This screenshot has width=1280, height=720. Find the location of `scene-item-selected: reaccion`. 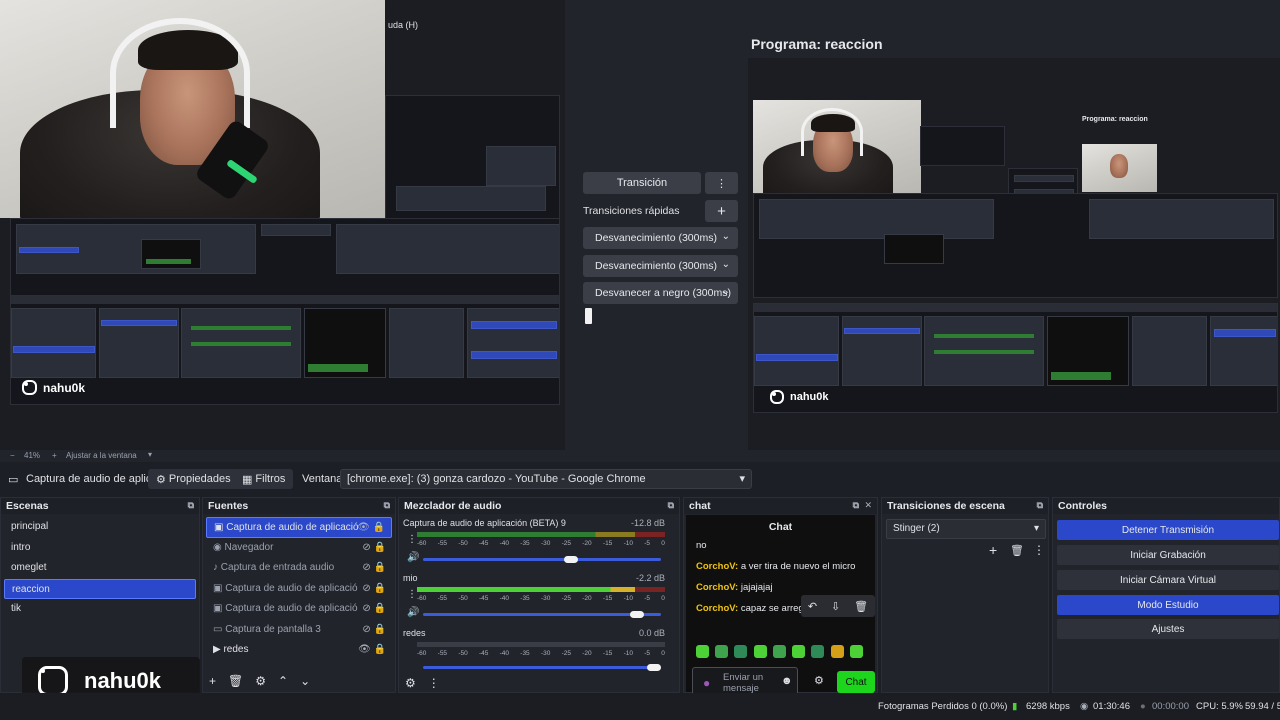

scene-item-selected: reaccion is located at coordinates (100, 588).